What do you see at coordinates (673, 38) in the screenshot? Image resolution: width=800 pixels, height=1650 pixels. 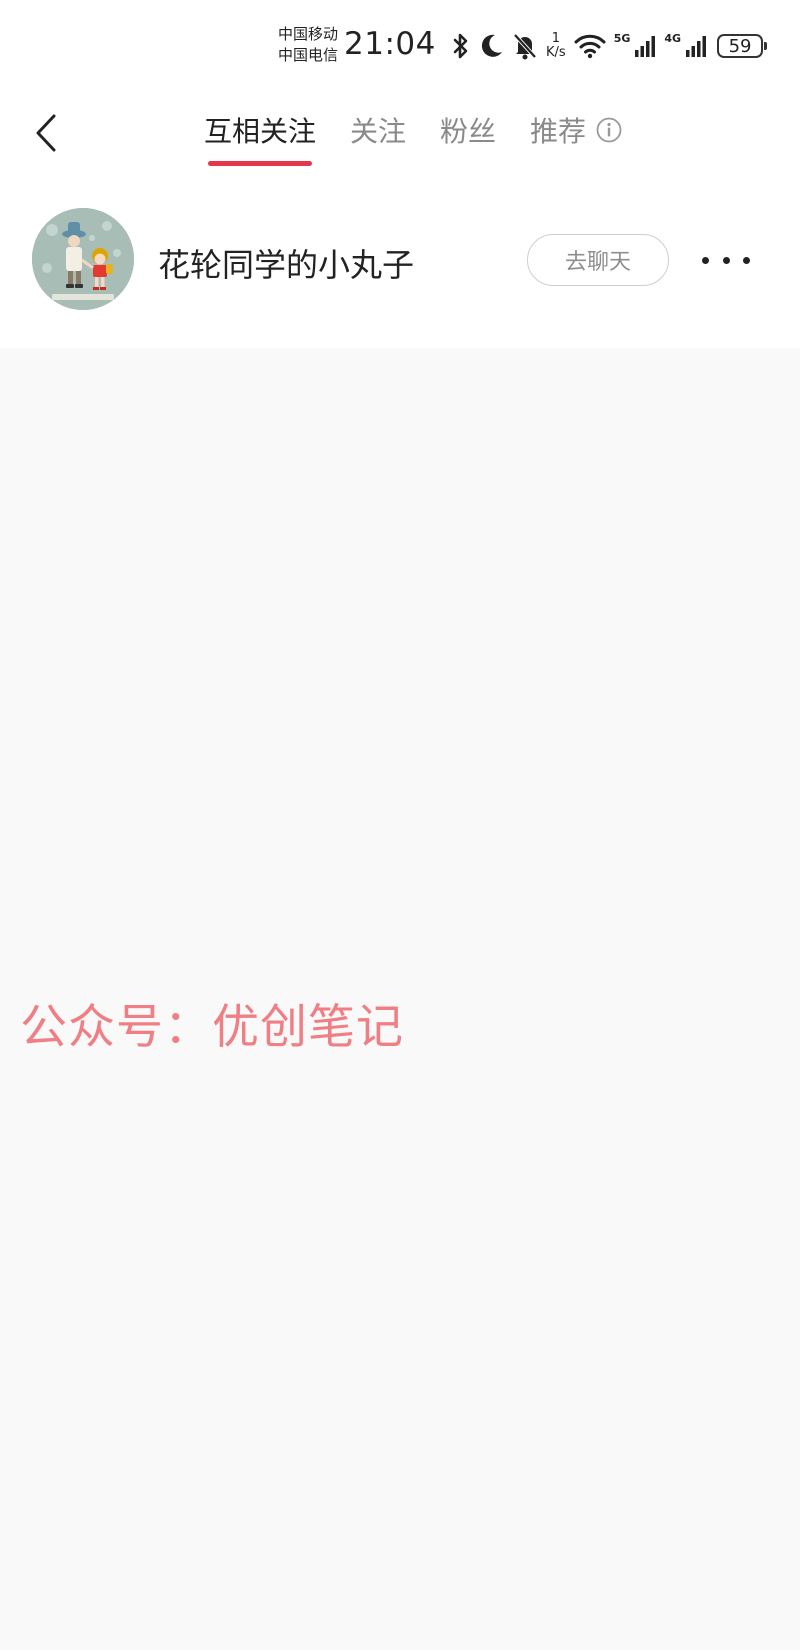 I see `network-tag-2: 4G` at bounding box center [673, 38].